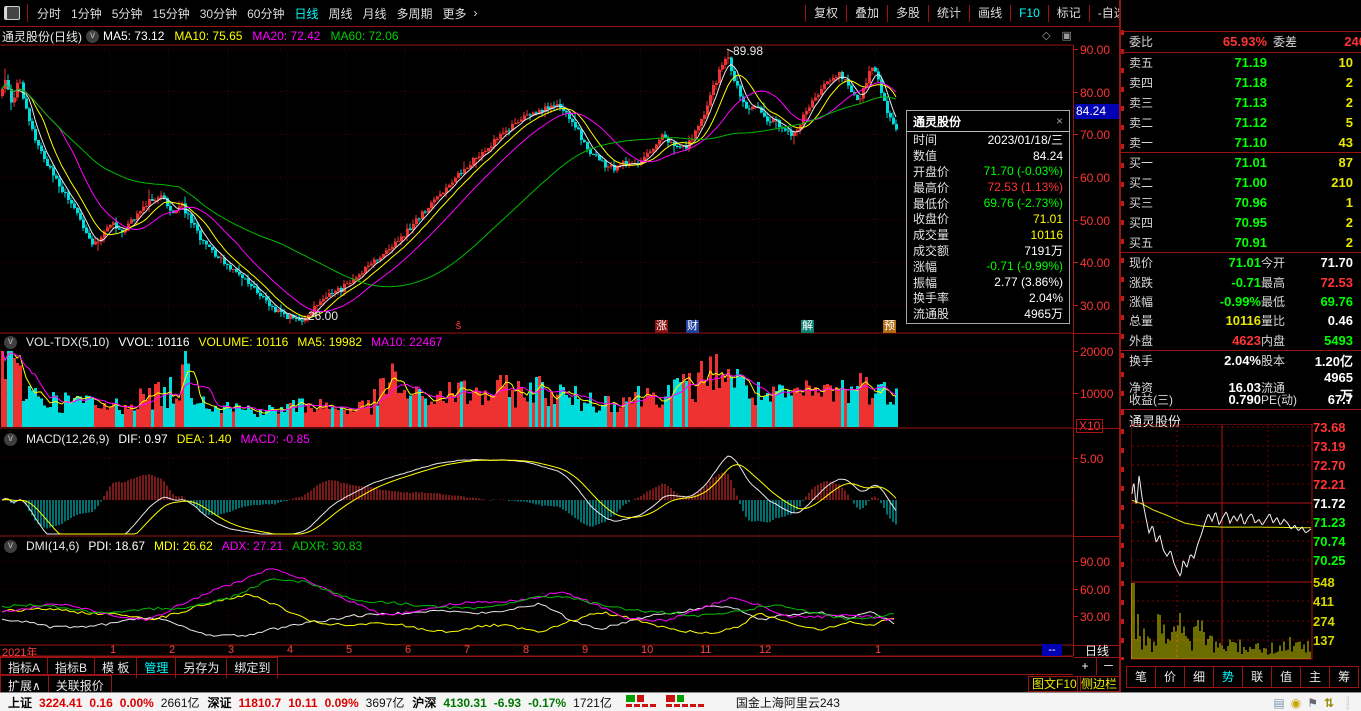 The image size is (1361, 711). What do you see at coordinates (1329, 446) in the screenshot?
I see `mini-price-label: 73.19` at bounding box center [1329, 446].